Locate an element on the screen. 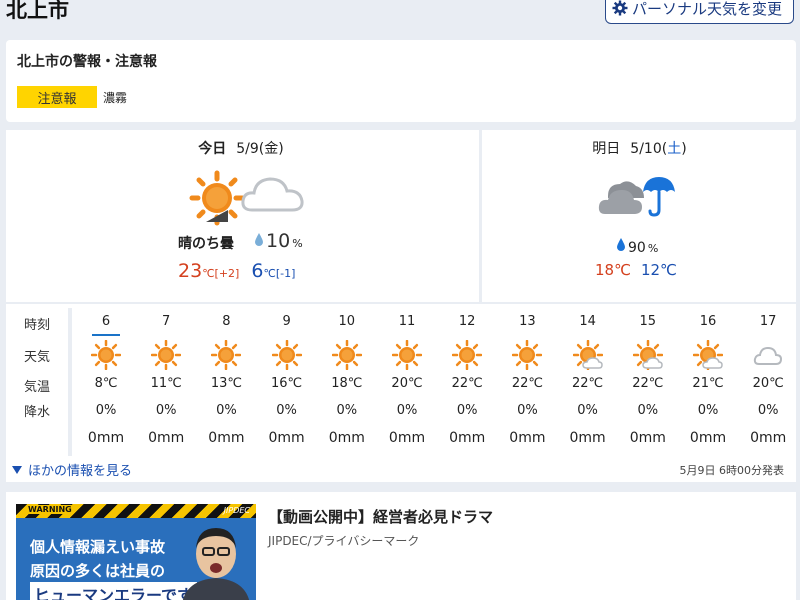 The width and height of the screenshot is (800, 600). tomorrow-rain-chance: 90% is located at coordinates (637, 247).